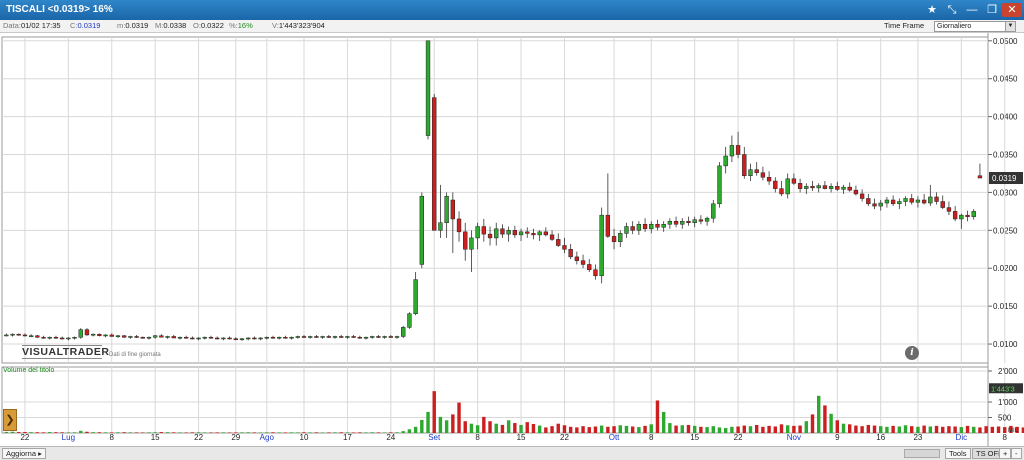 The width and height of the screenshot is (1024, 460). What do you see at coordinates (975, 26) in the screenshot?
I see `timeframe-select: Giornaliero ▼` at bounding box center [975, 26].